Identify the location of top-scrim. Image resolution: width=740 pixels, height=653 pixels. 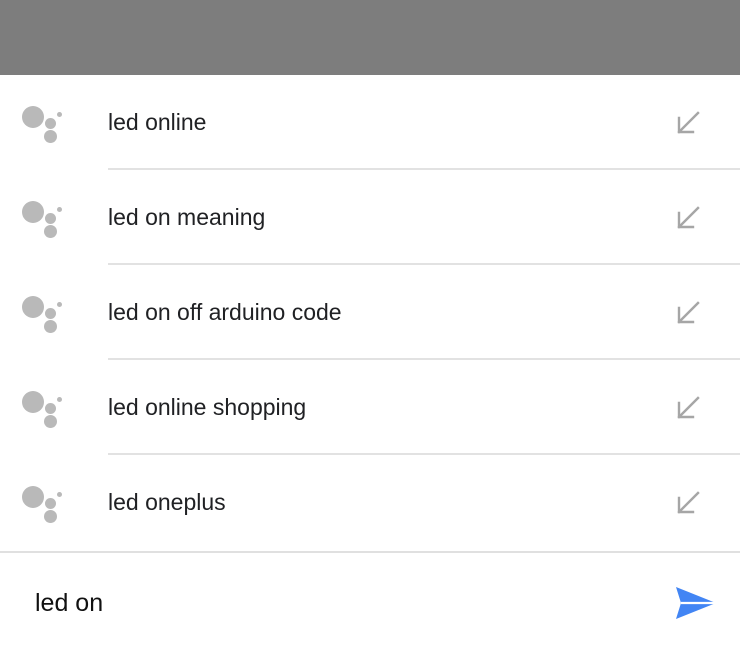
(370, 37).